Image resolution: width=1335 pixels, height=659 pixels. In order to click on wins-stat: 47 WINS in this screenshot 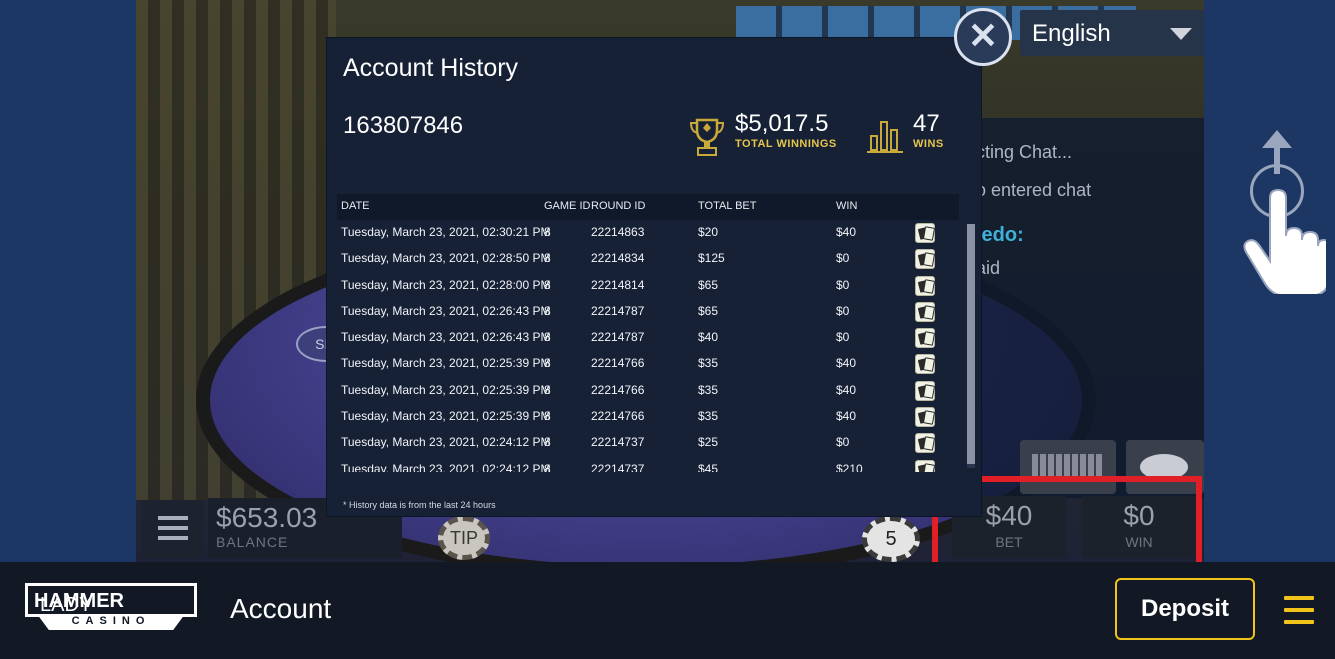, I will do `click(928, 130)`.